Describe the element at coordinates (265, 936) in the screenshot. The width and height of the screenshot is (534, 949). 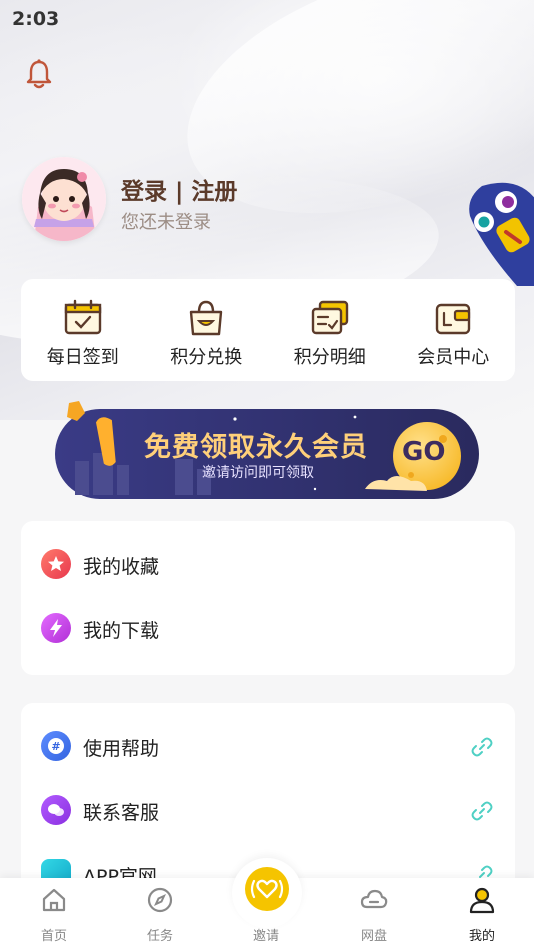
I see `tab-invite-label: 邀请` at that location.